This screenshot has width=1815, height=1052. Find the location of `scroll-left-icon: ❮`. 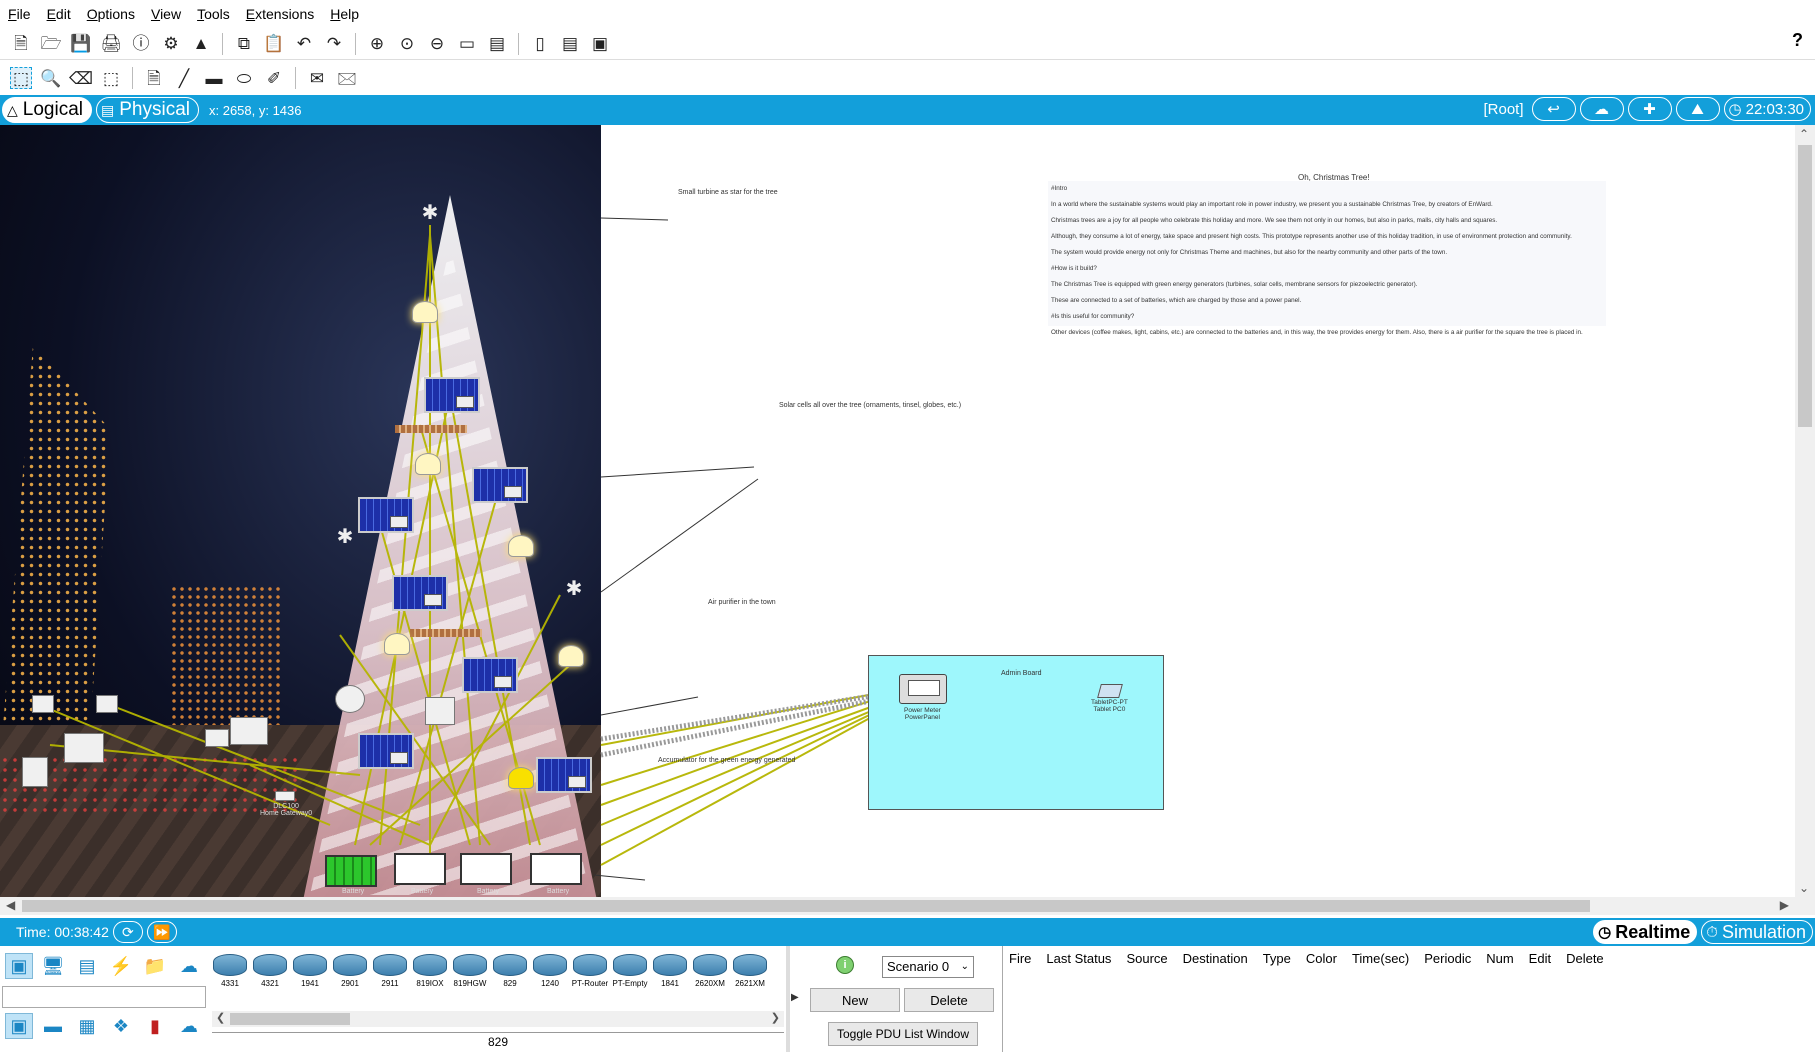

scroll-left-icon: ❮ is located at coordinates (220, 1017).